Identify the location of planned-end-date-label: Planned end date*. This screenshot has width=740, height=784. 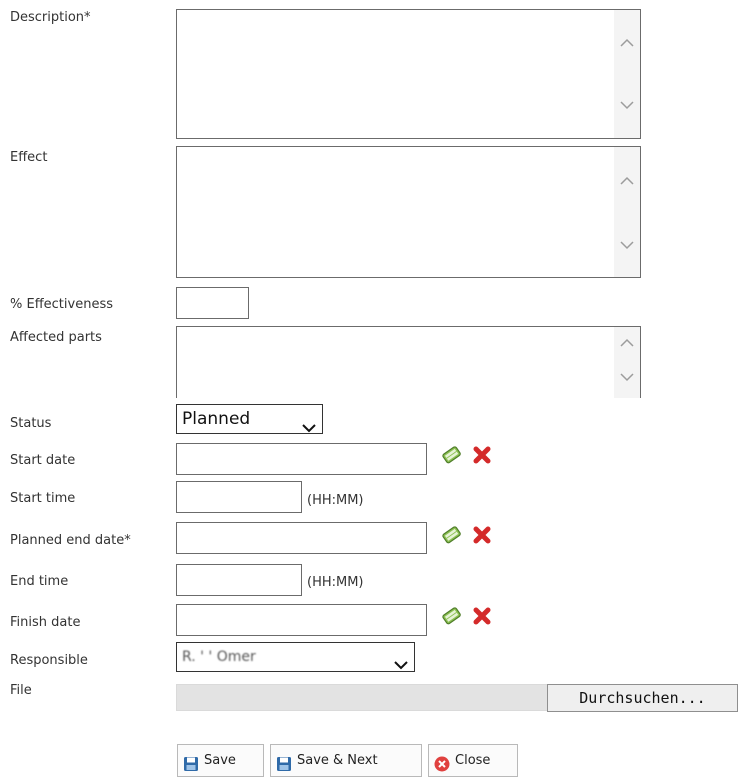
(70, 540).